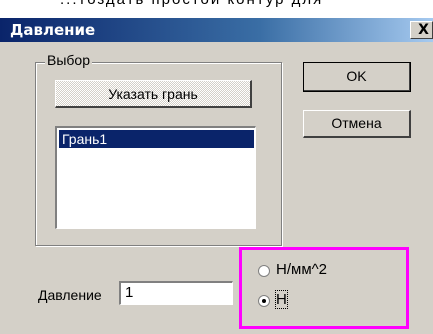 This screenshot has width=433, height=334. Describe the element at coordinates (324, 288) in the screenshot. I see `highlight-box` at that location.